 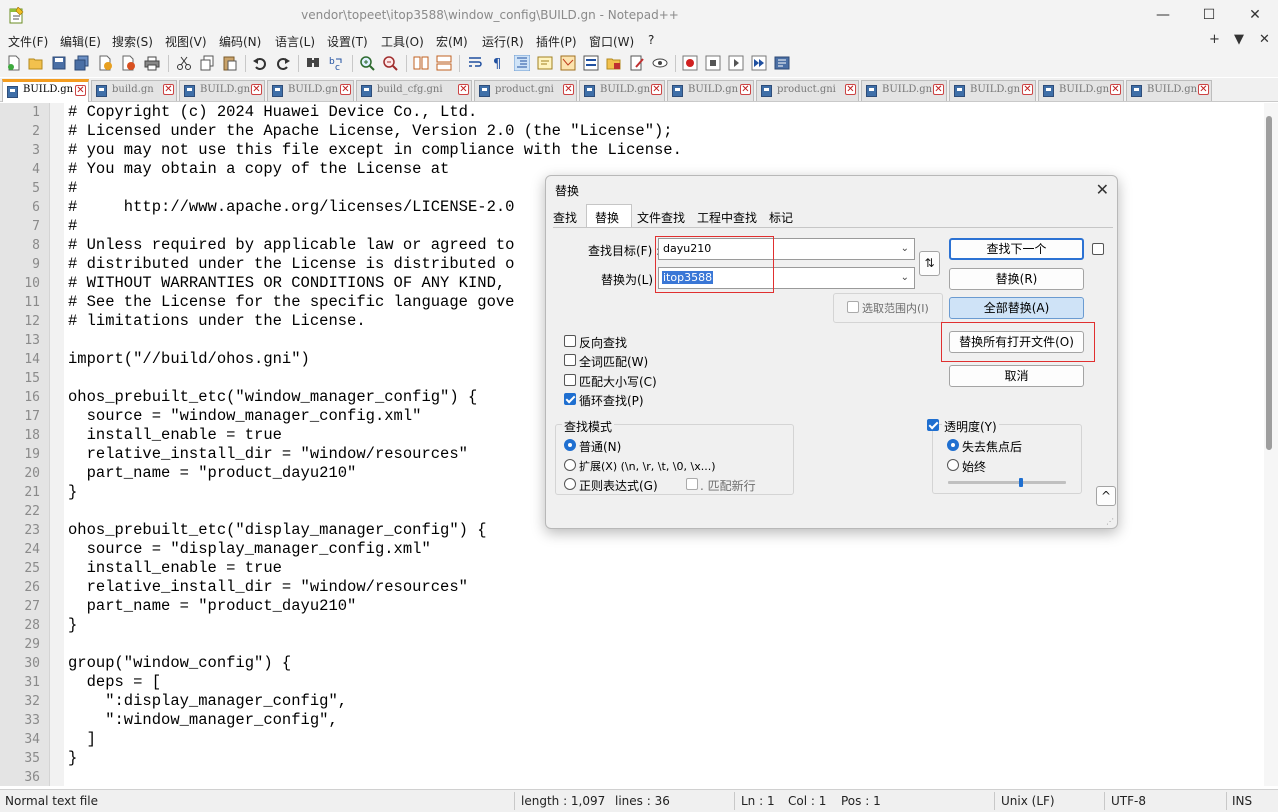 What do you see at coordinates (186, 41) in the screenshot?
I see `menu-view: 视图(V)` at bounding box center [186, 41].